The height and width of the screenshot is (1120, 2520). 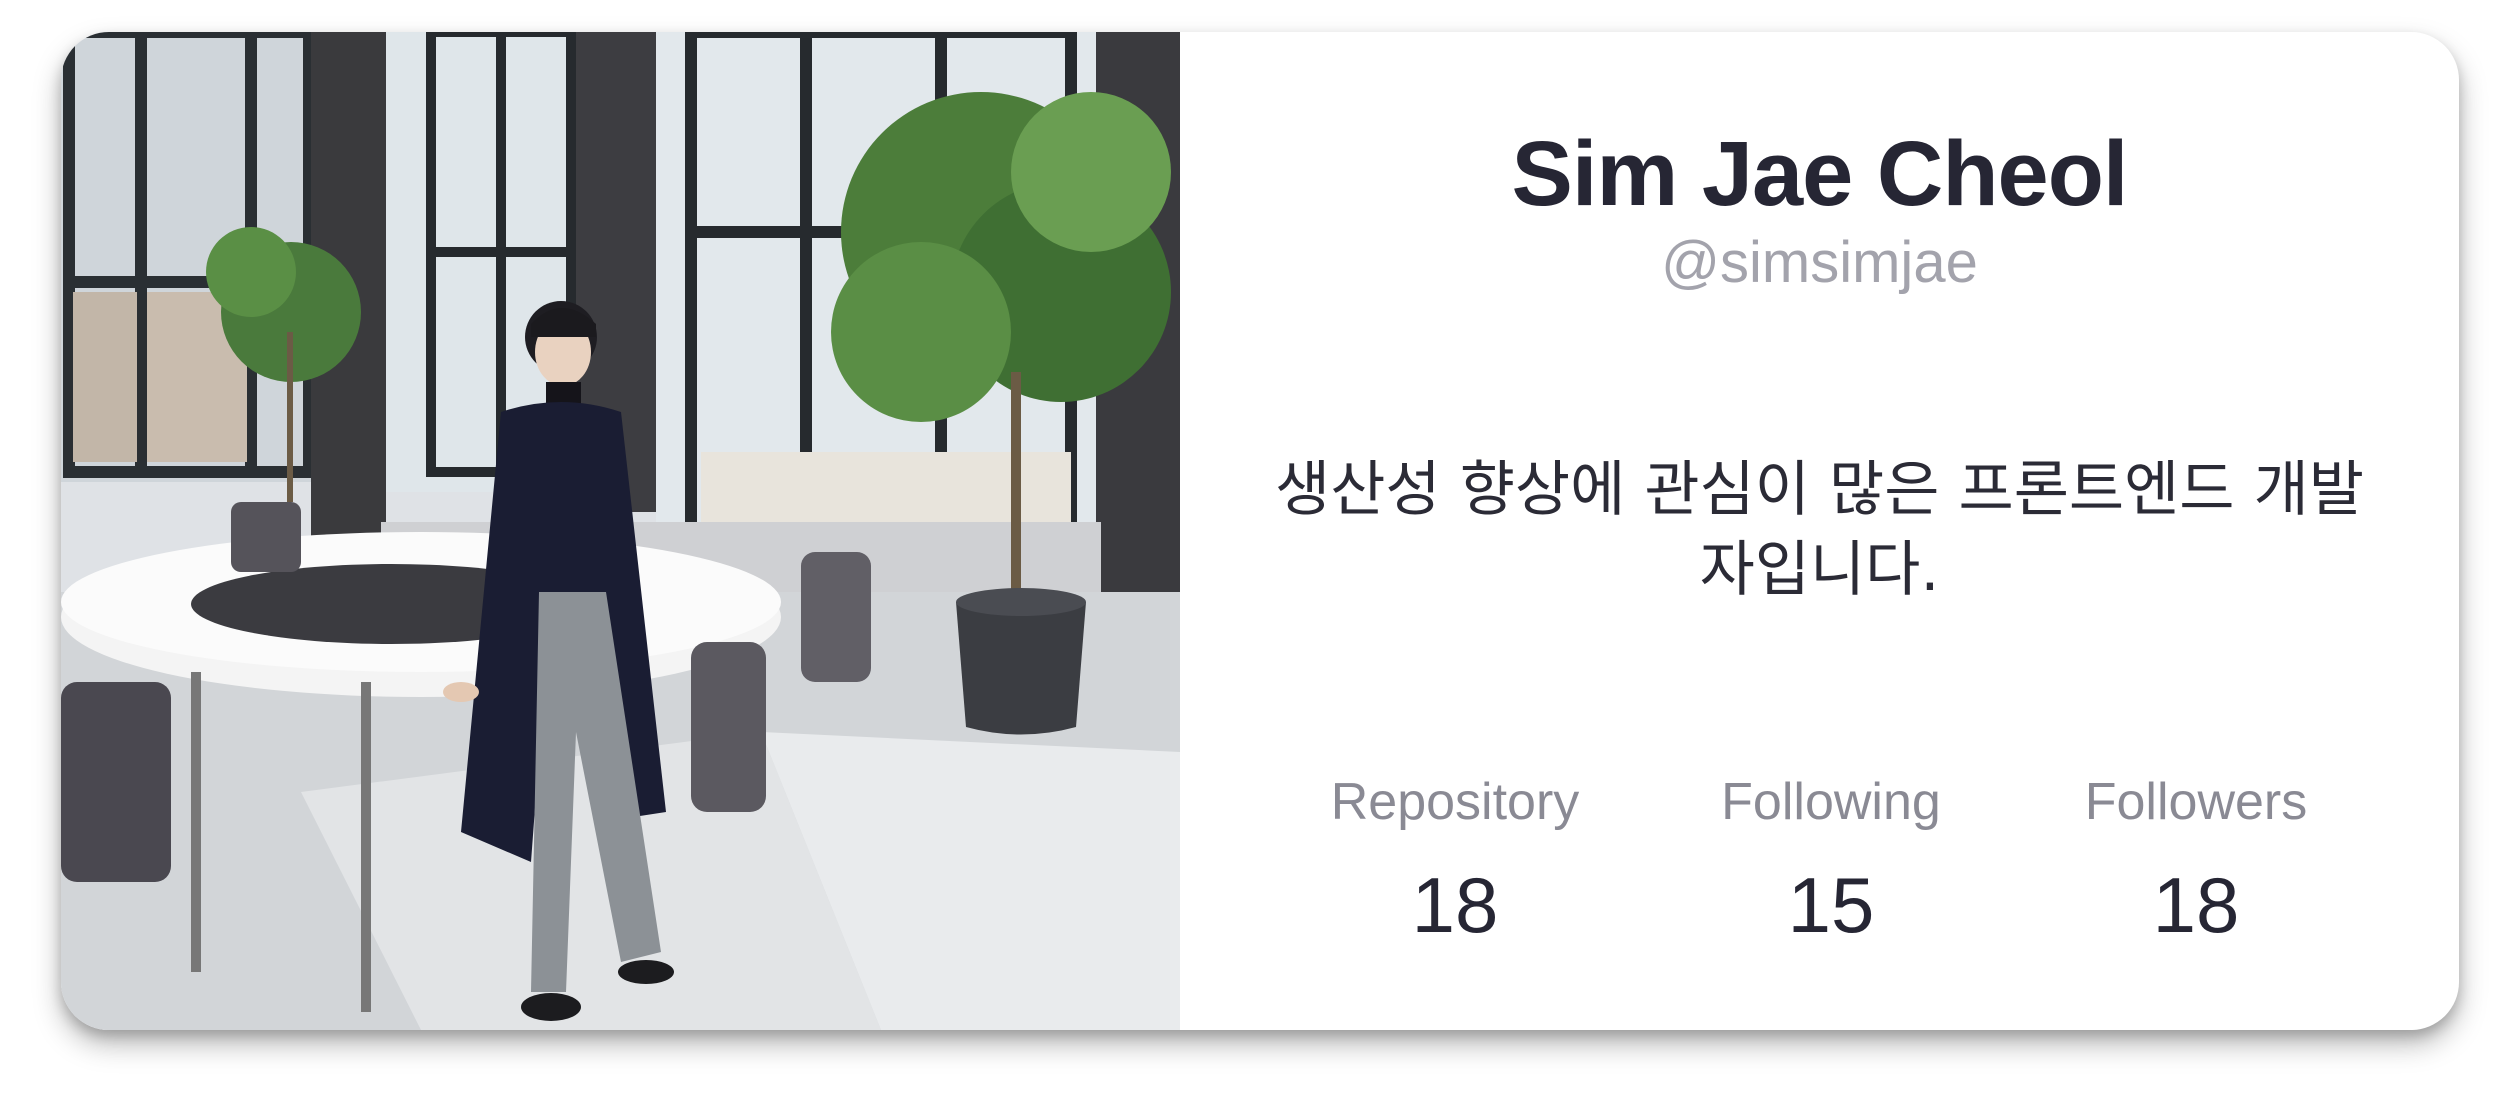 What do you see at coordinates (1819, 262) in the screenshot?
I see `profile-handle: @simsimjae` at bounding box center [1819, 262].